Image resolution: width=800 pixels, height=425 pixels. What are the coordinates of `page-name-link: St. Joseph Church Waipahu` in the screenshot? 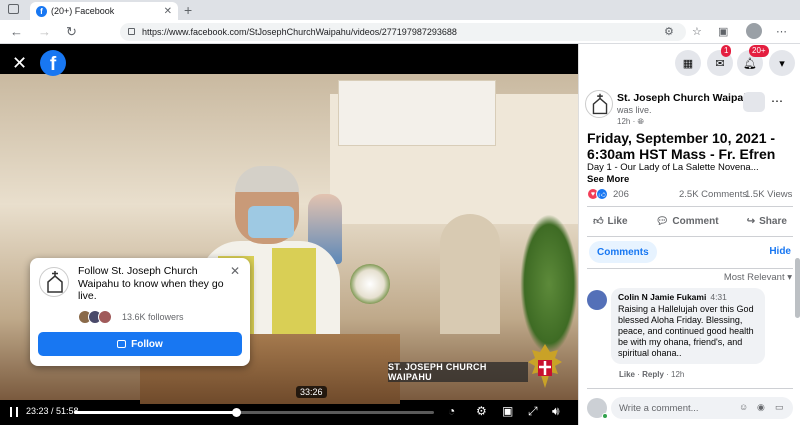 It's located at (686, 98).